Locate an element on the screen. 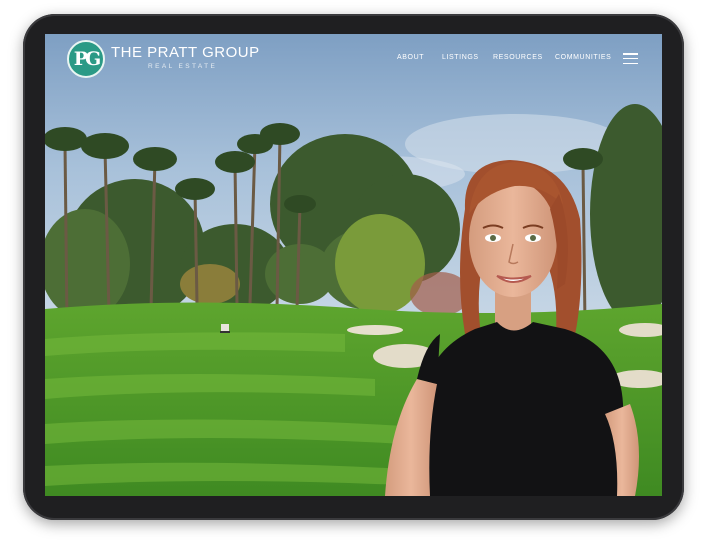 The width and height of the screenshot is (707, 550). logo-monogram: PG is located at coordinates (87, 59).